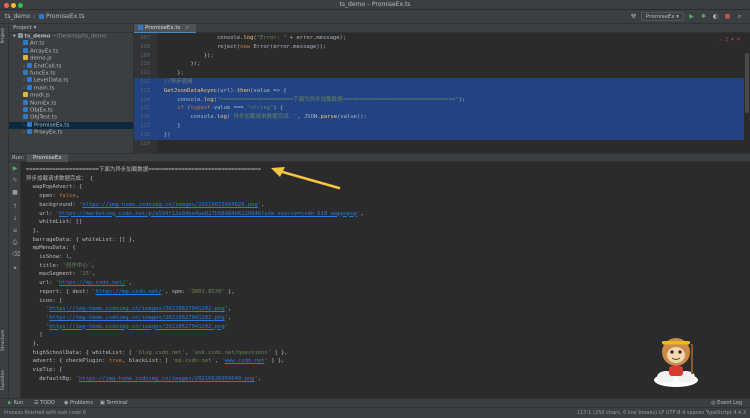  Describe the element at coordinates (47, 158) in the screenshot. I see `run-tab-promiseex: PromiseEx` at that location.